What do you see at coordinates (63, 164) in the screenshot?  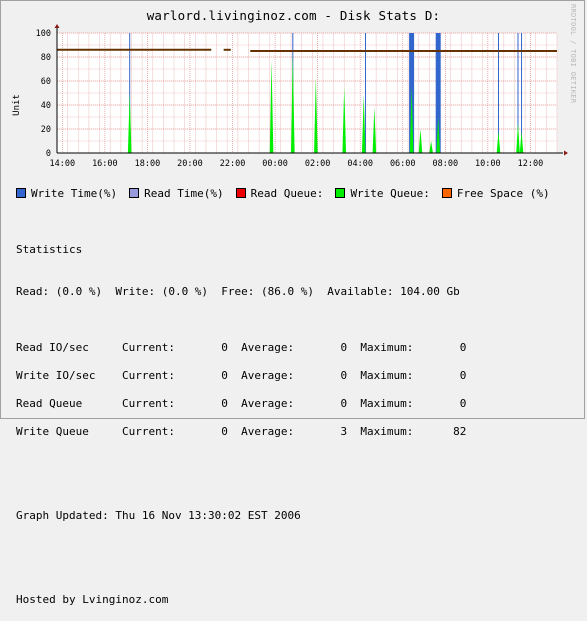 I see `x-tick-label: 14:00` at bounding box center [63, 164].